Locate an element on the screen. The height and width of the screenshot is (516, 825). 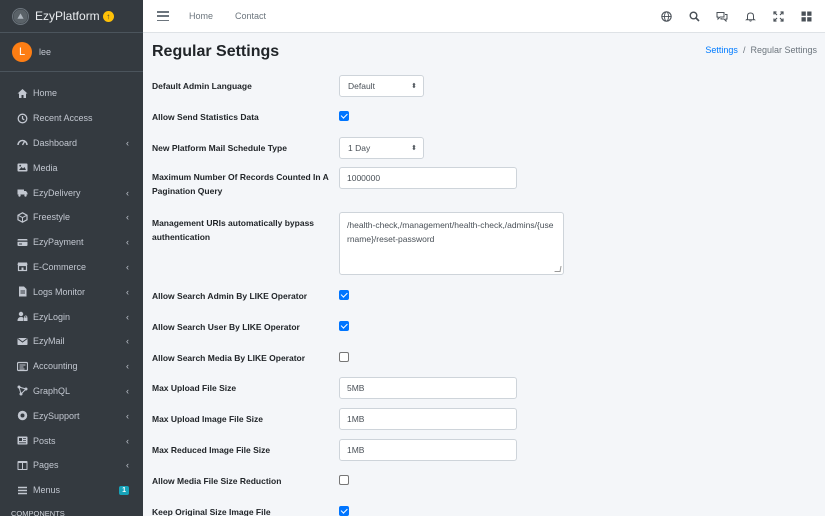
media-reduction-checkbox is located at coordinates (344, 480).